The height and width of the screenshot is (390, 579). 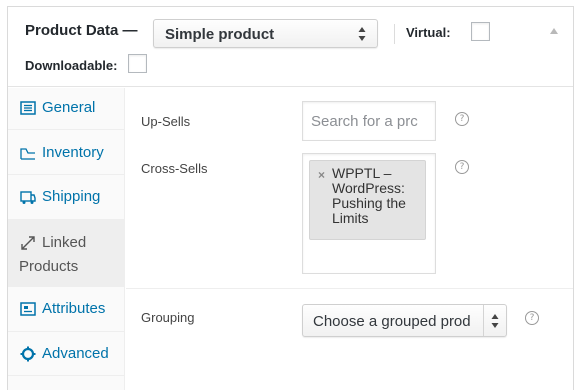 What do you see at coordinates (64, 242) in the screenshot?
I see `tab-linked-label-line1: Linked` at bounding box center [64, 242].